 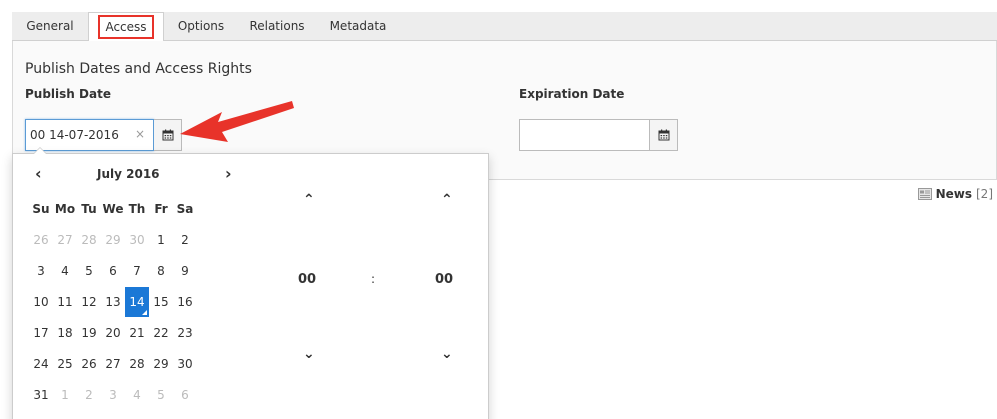 I want to click on minute-value: 00, so click(x=444, y=279).